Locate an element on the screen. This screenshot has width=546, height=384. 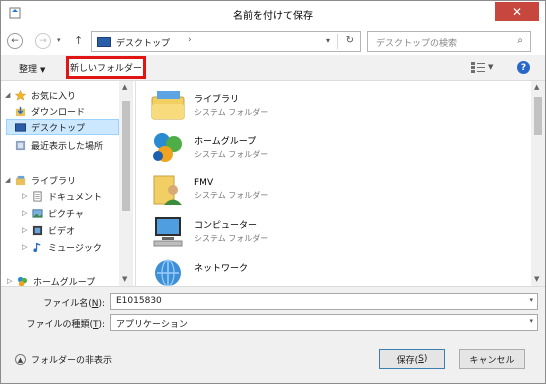
nav-item-label: デスクトップ is located at coordinates (58, 128).